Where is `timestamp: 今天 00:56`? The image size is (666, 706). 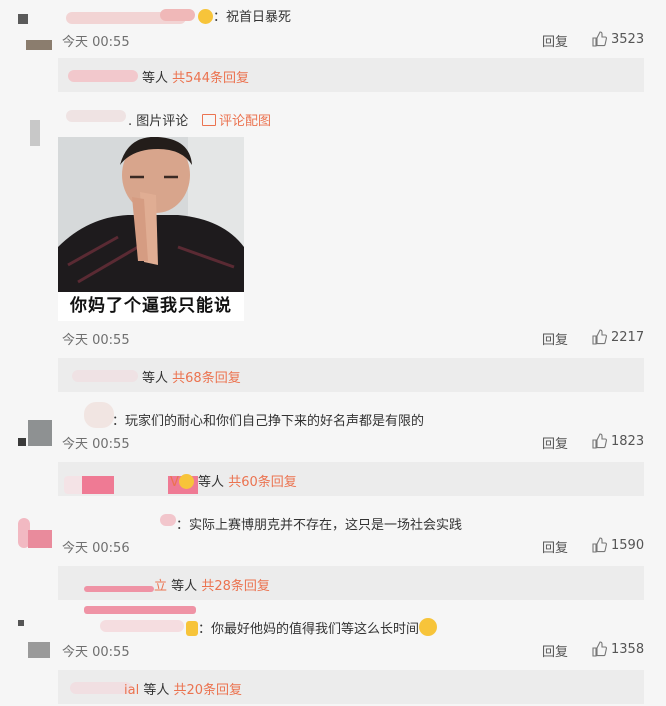 timestamp: 今天 00:56 is located at coordinates (96, 548).